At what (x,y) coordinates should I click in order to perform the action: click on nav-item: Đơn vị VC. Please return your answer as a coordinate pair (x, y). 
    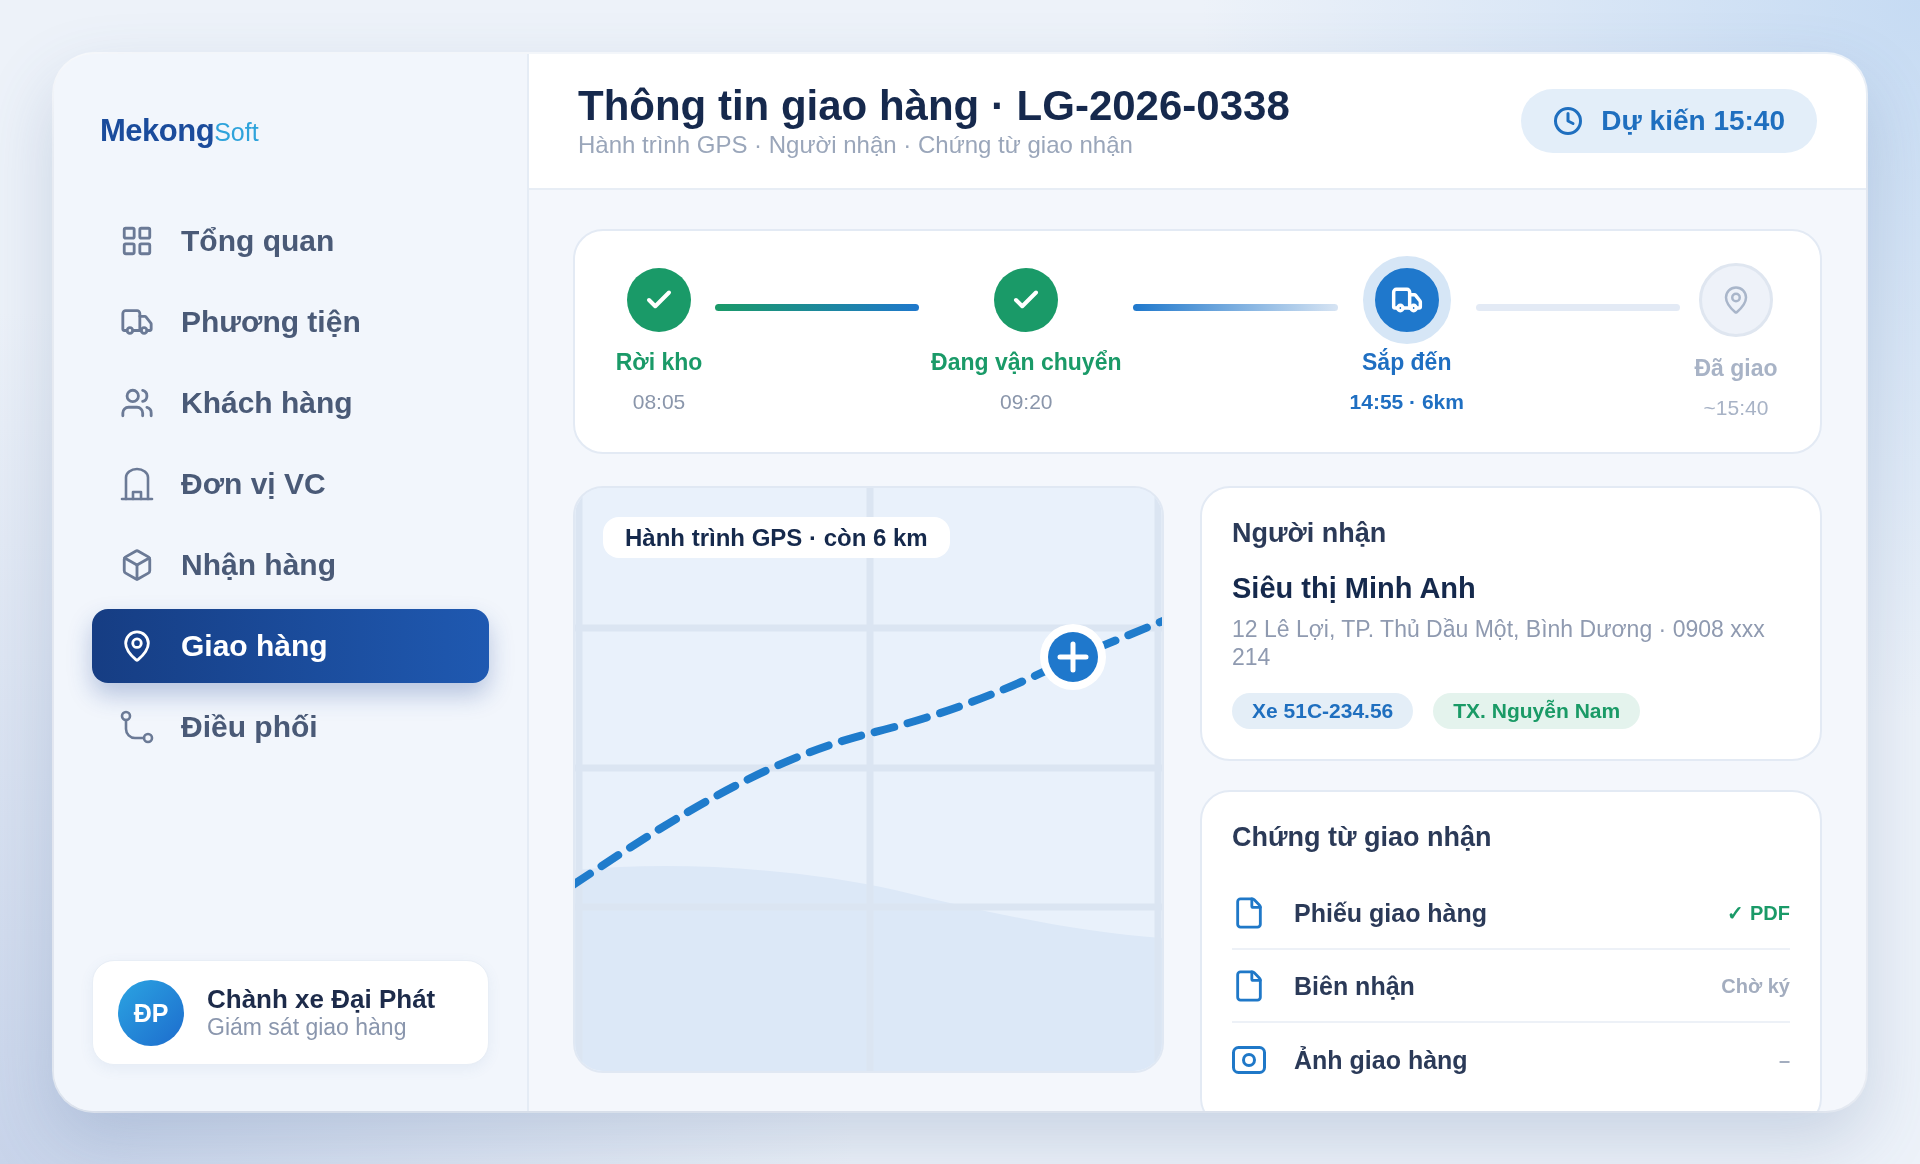
    Looking at the image, I should click on (290, 484).